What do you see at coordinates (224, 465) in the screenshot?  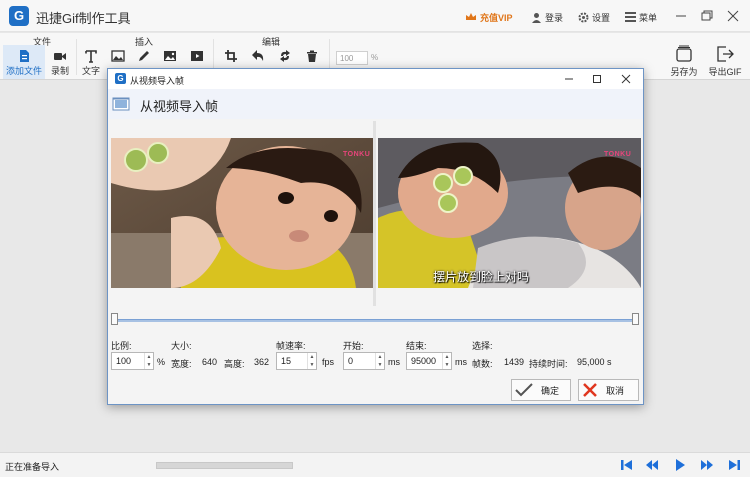 I see `status-progress-bar` at bounding box center [224, 465].